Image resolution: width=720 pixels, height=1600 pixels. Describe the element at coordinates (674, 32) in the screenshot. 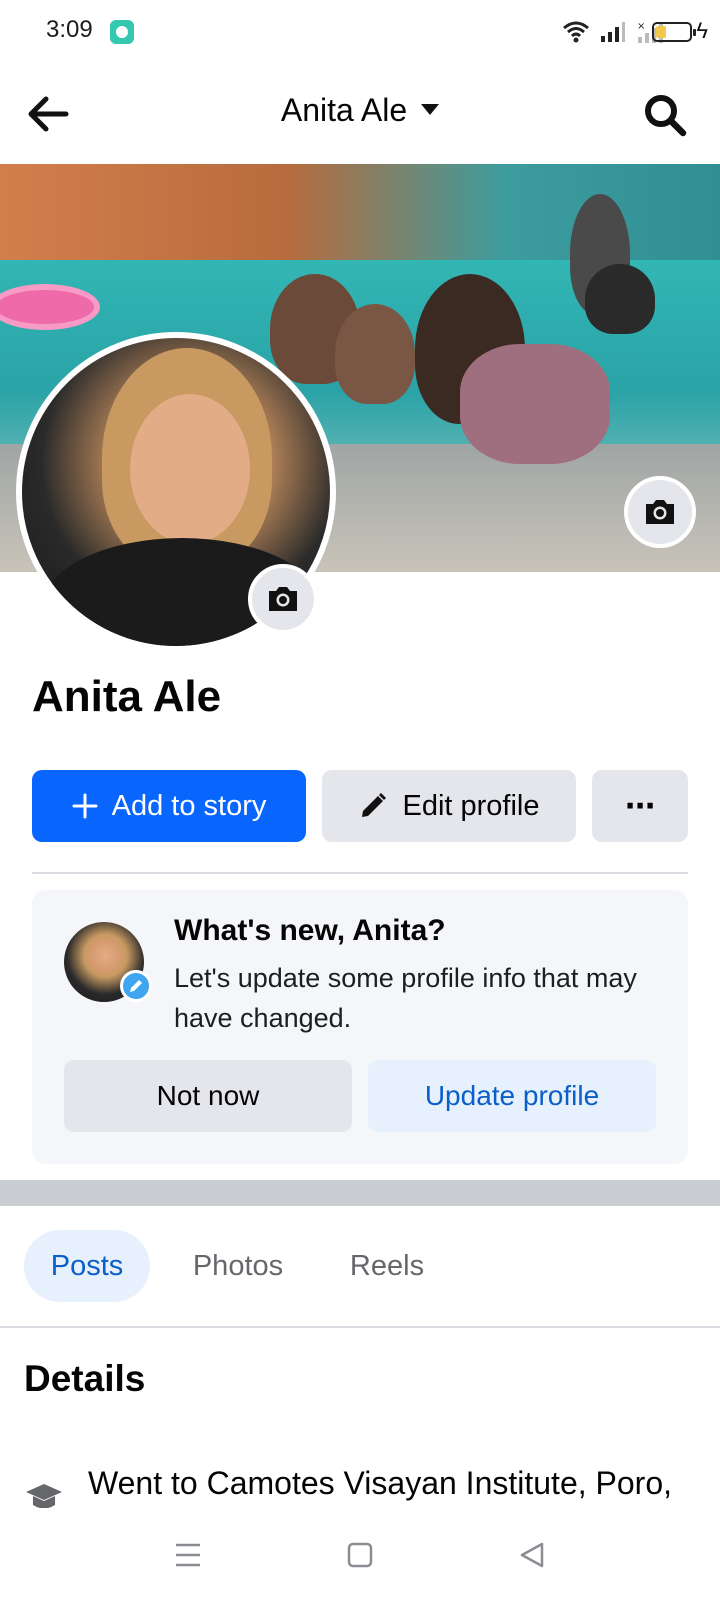

I see `battery-icon` at that location.